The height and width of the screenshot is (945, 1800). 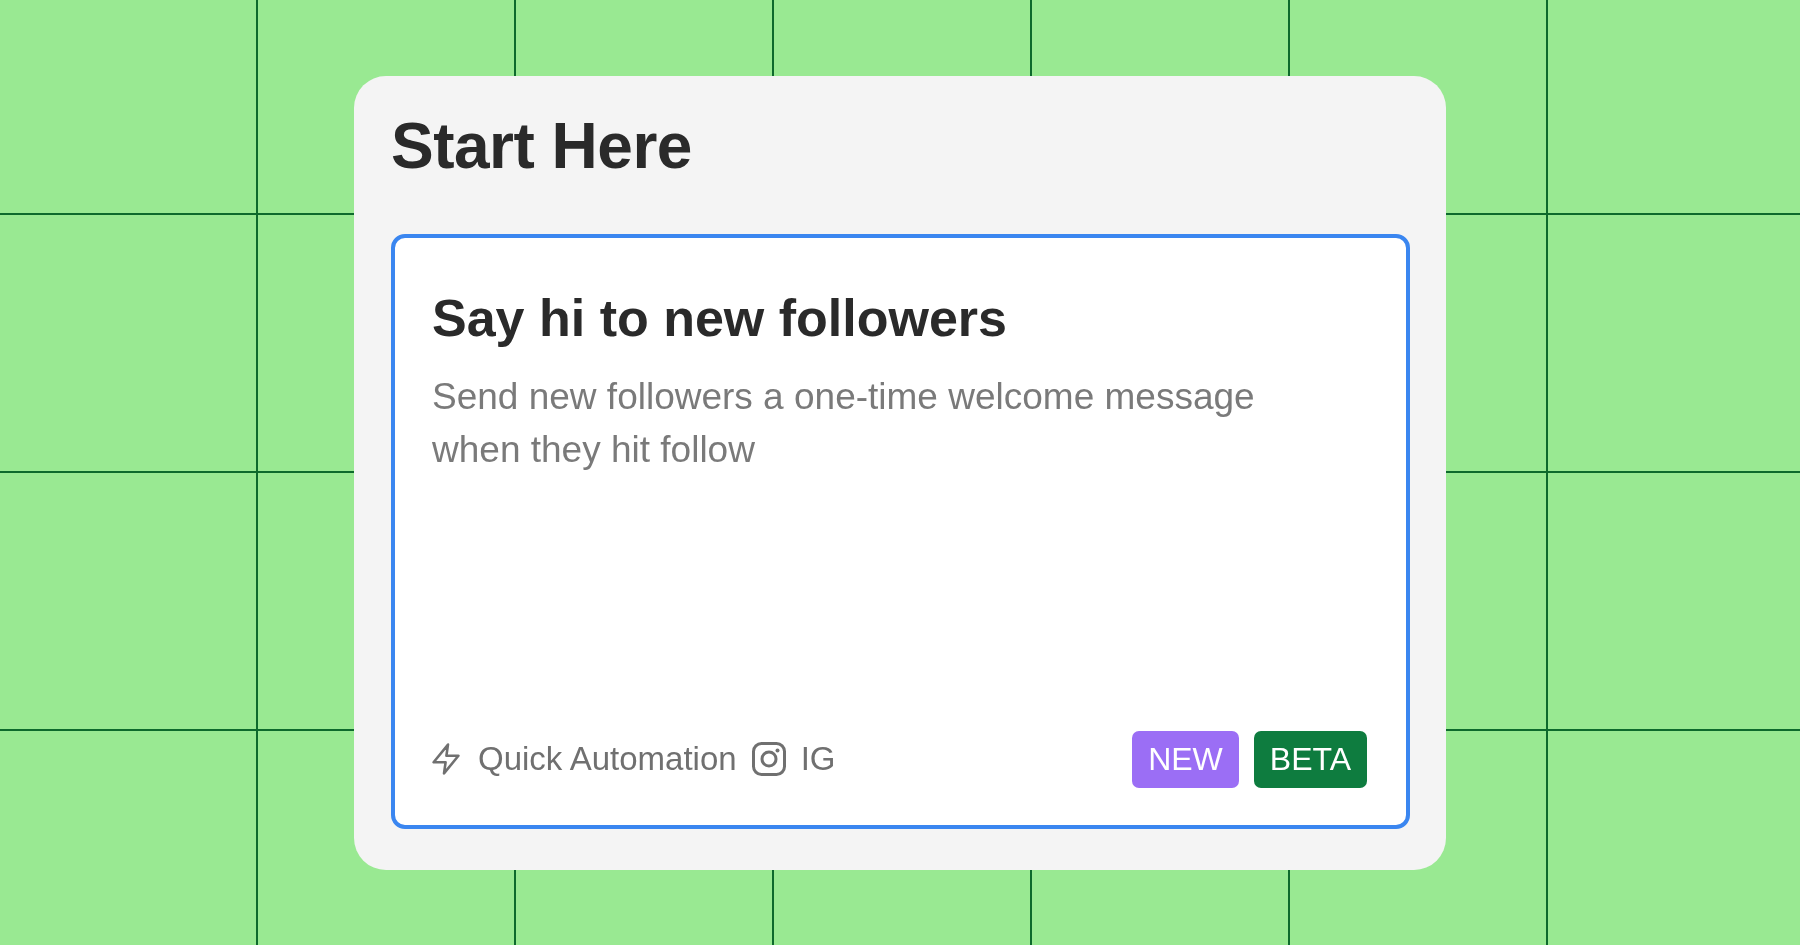 I want to click on meta-label: IG, so click(x=818, y=759).